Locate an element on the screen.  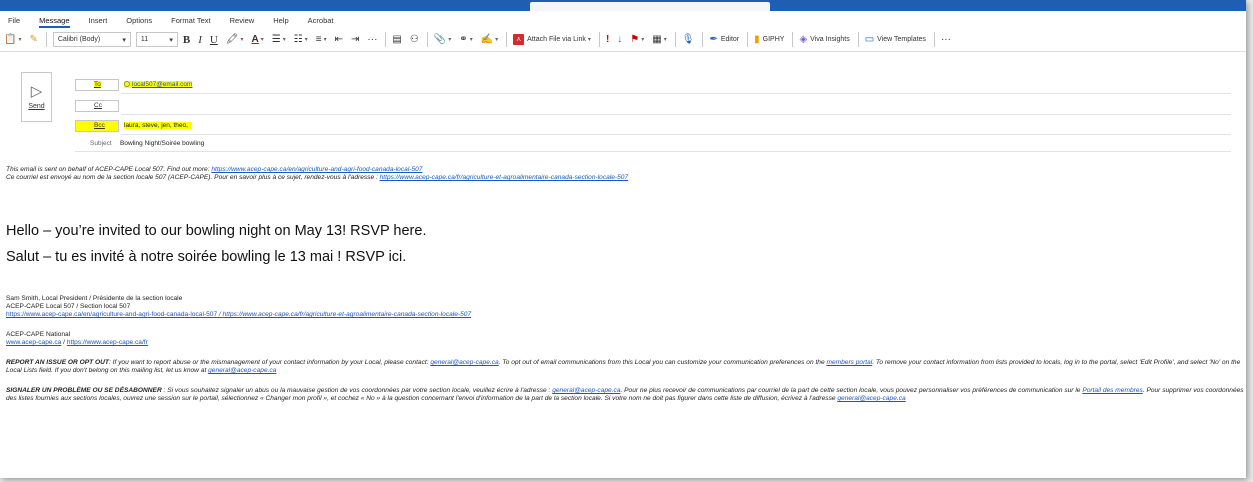
menu-format-text: Format Text is located at coordinates (190, 22).